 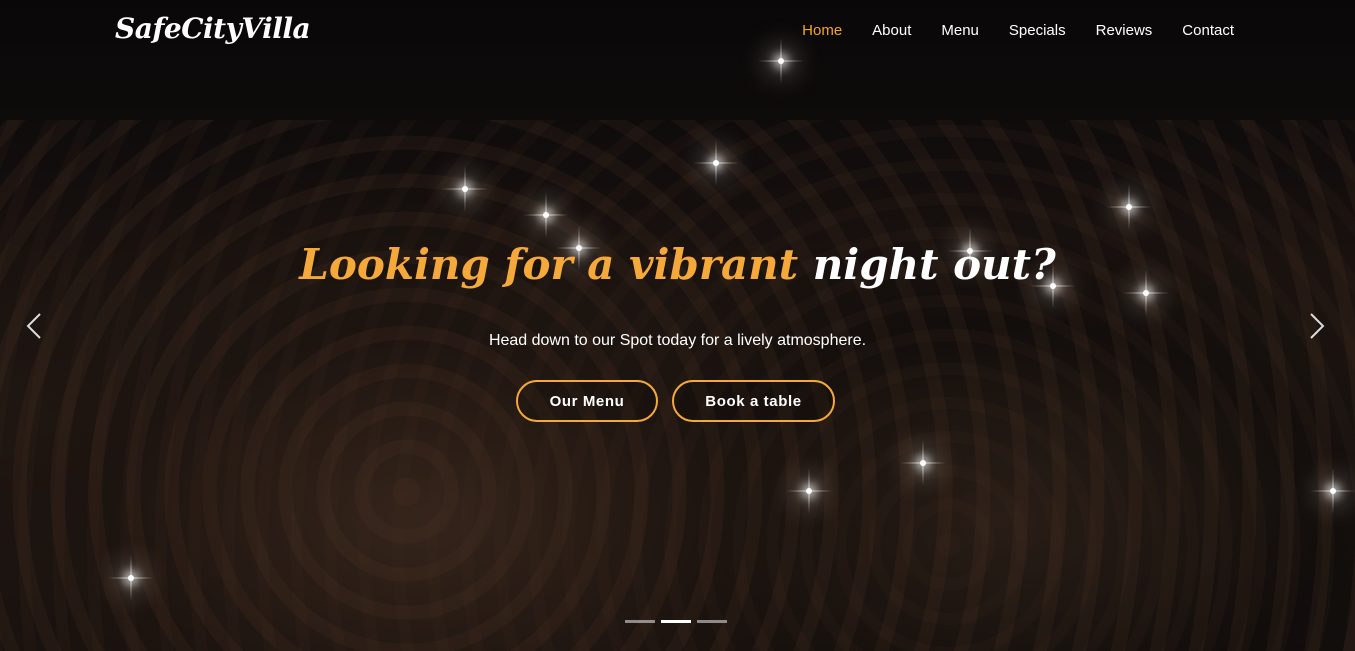 What do you see at coordinates (1037, 30) in the screenshot?
I see `nav-item-specials: Specials` at bounding box center [1037, 30].